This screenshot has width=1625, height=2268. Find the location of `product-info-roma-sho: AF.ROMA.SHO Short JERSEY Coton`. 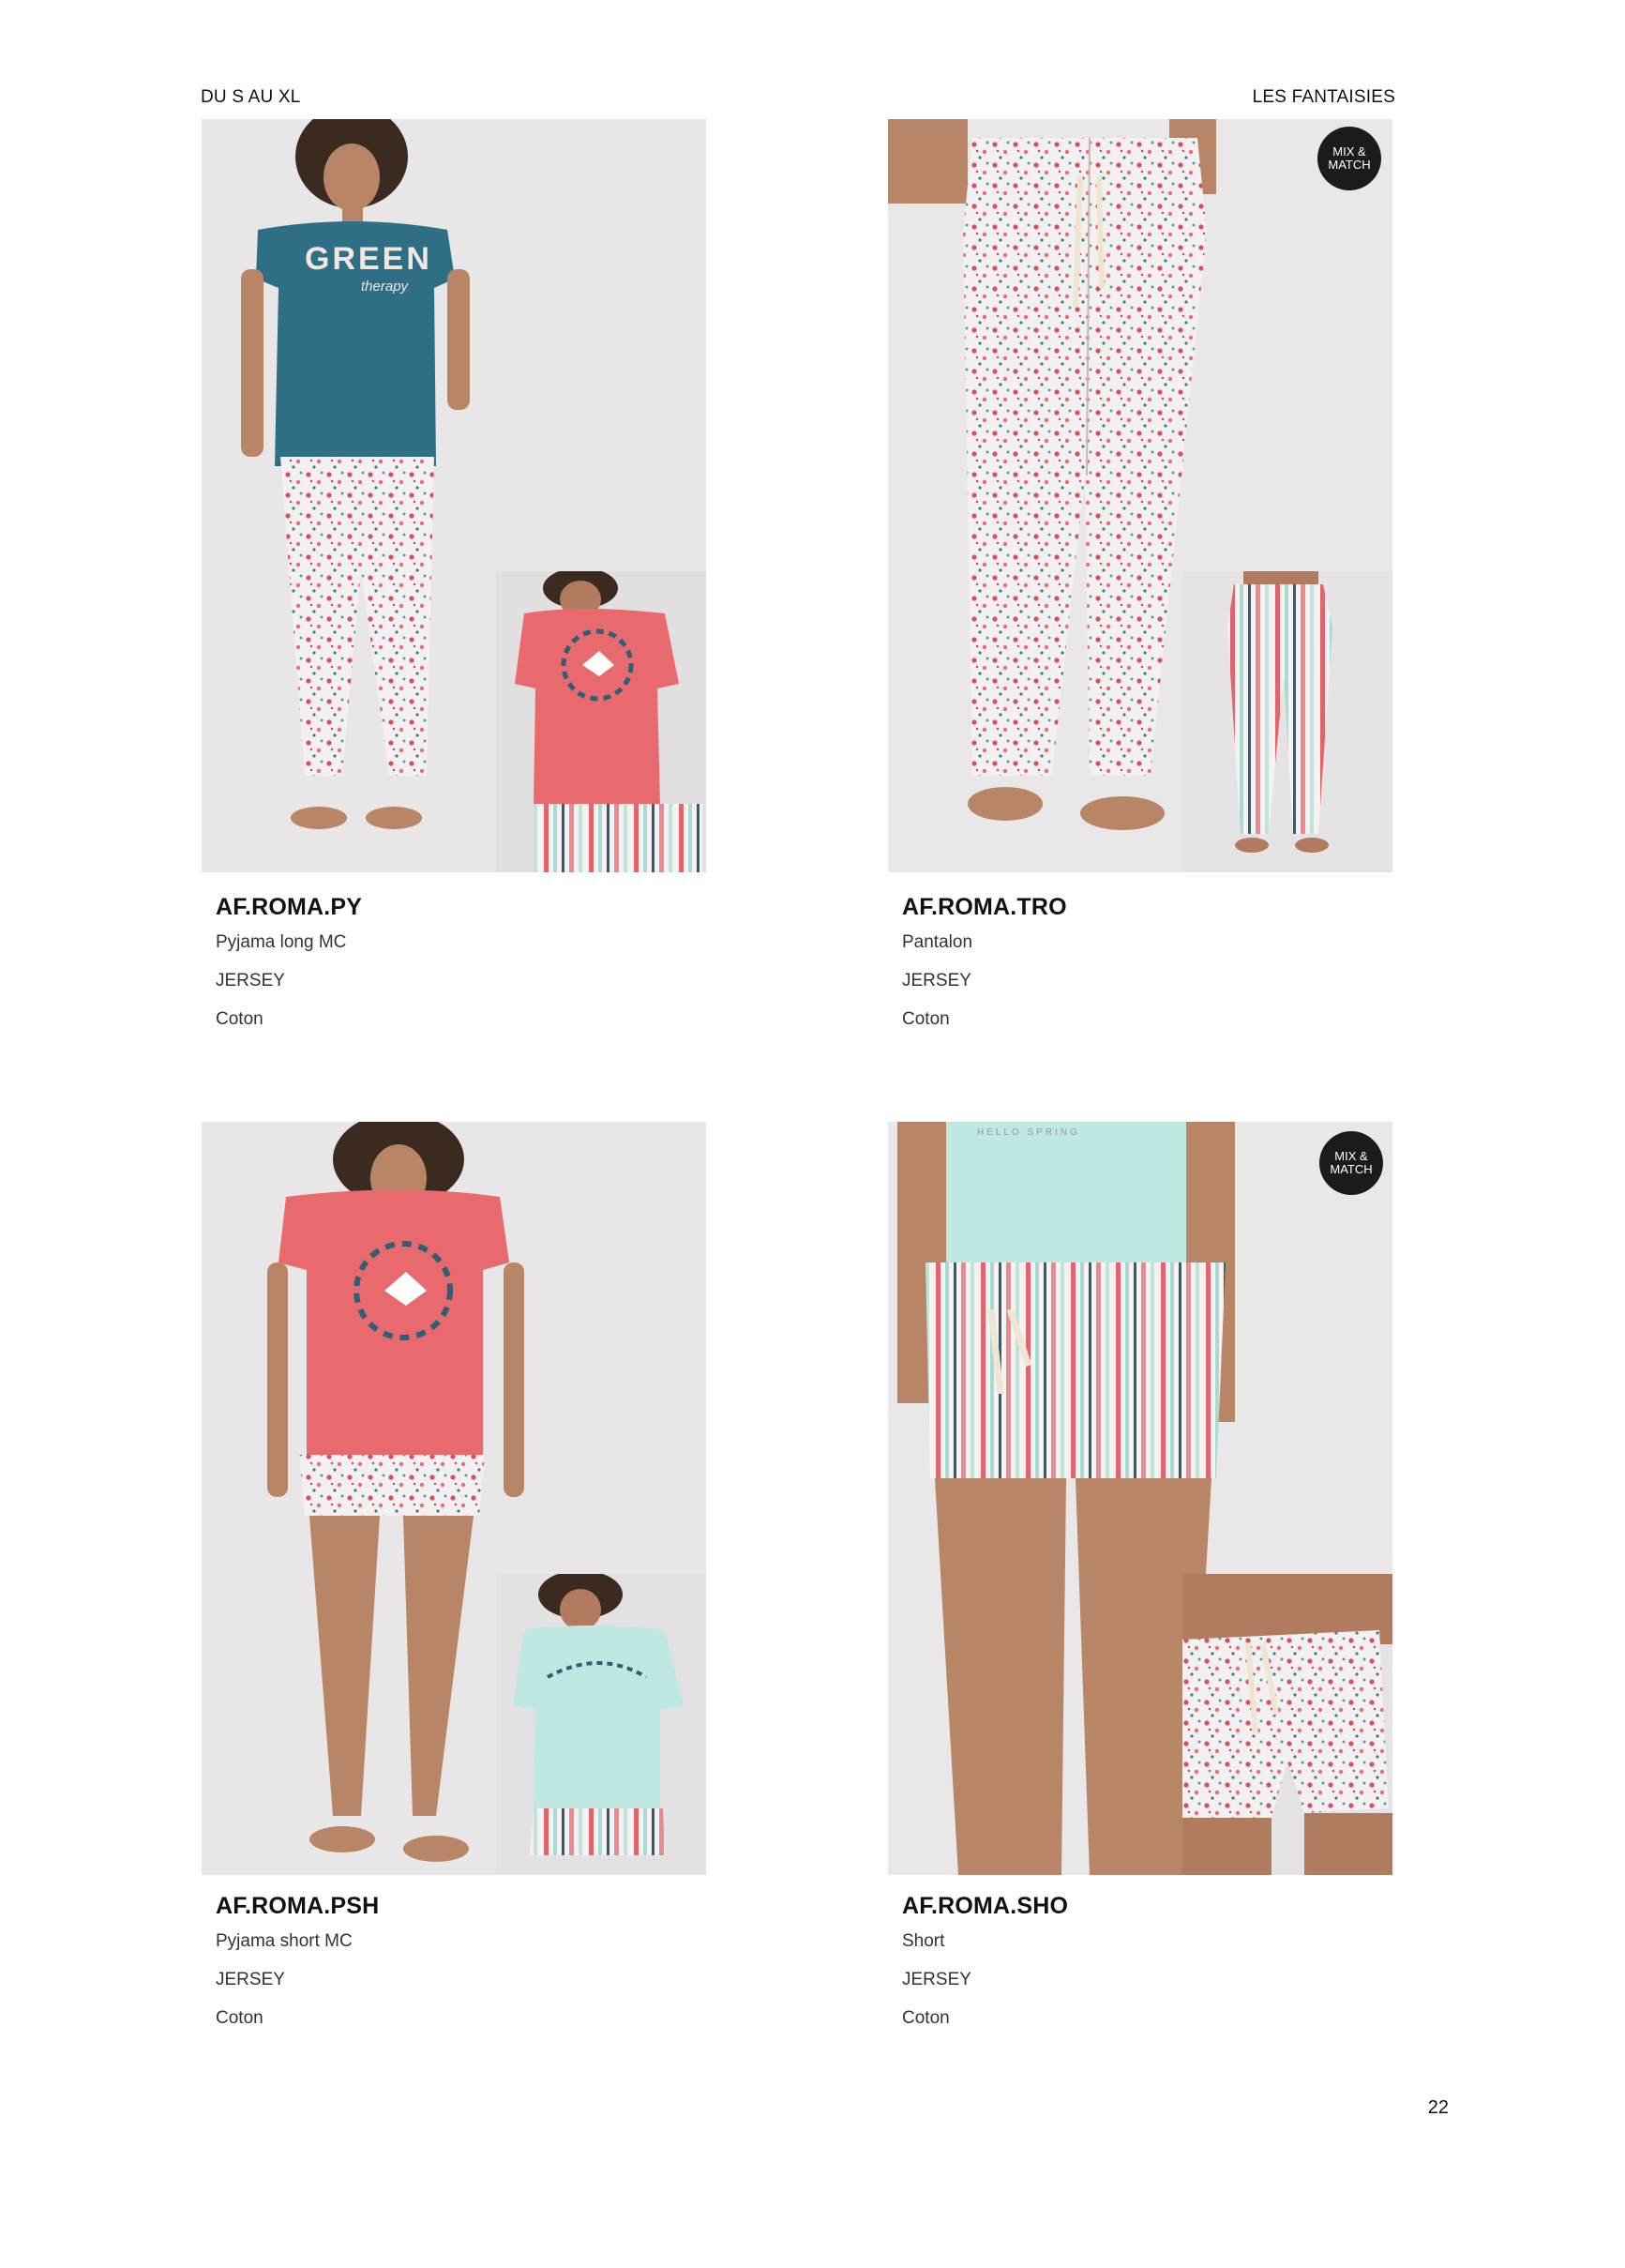

product-info-roma-sho: AF.ROMA.SHO Short JERSEY Coton is located at coordinates (985, 1970).